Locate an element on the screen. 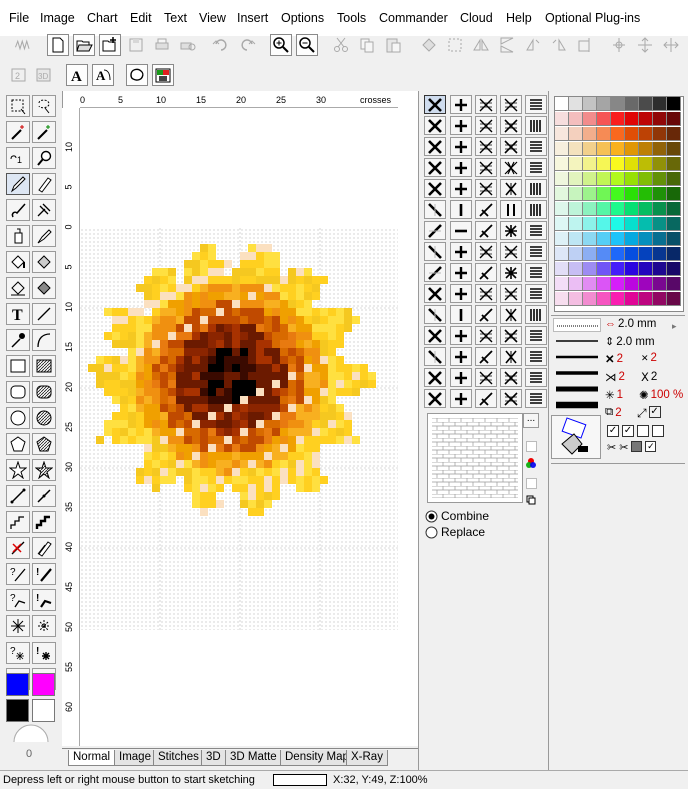  stitch-type-14-0-icon is located at coordinates (435, 398).